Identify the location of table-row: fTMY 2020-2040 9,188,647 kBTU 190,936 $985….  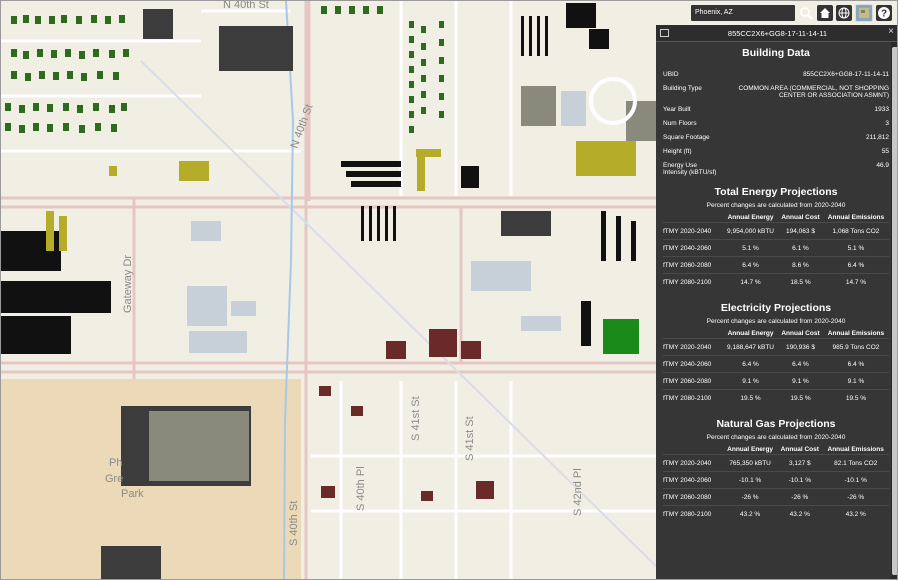
(776, 347).